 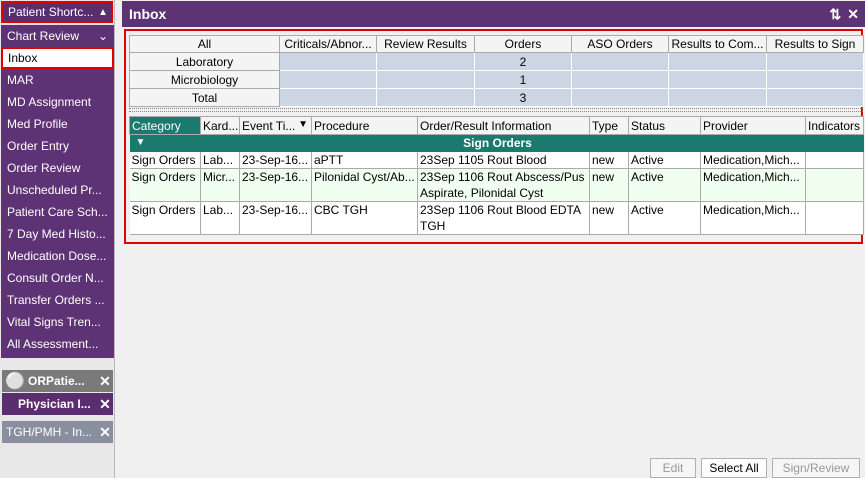 What do you see at coordinates (836, 14) in the screenshot?
I see `refresh-icon: ⇅` at bounding box center [836, 14].